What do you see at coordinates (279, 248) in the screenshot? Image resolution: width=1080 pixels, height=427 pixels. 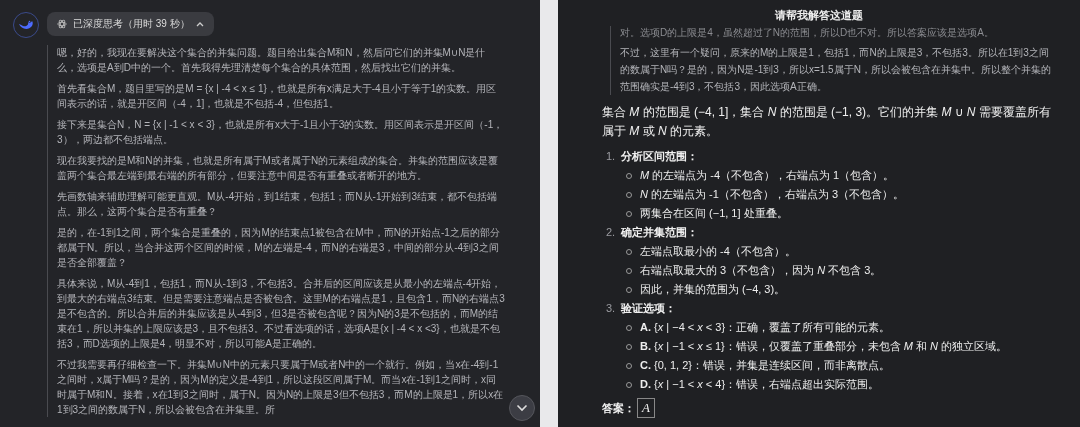 I see `thought-paragraph: 是的，在-1到1之间，两个集合是重叠的，因为M的结束点1被包含在M中，而N的开始点-1之后的部分都属于N。所以，当合并这两个区间的时候，M的左端是-4，而N的右端是3，中间的部分从-4到3之间是否全部覆盖？` at bounding box center [279, 248].